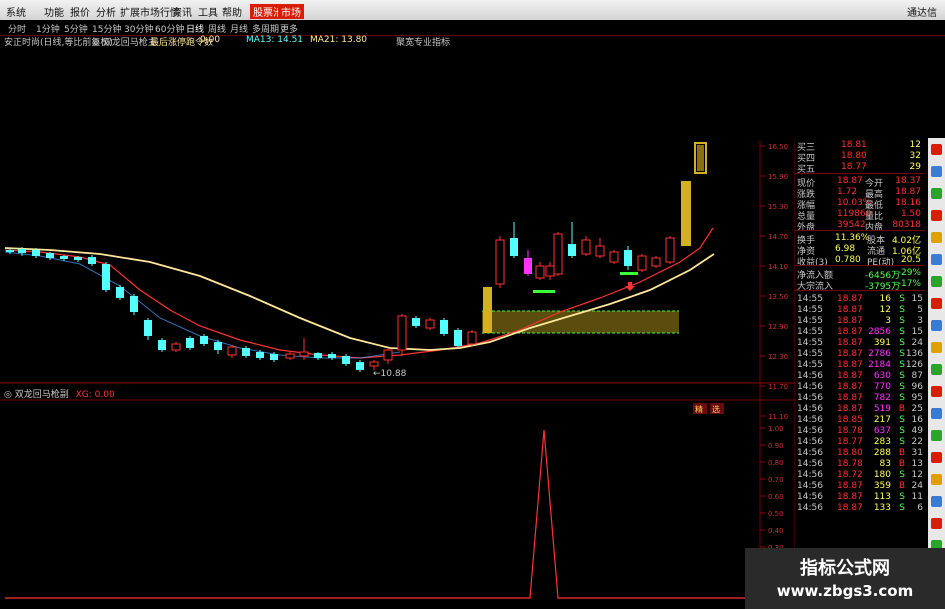  I want to click on quote-row: 涨幅 10.03% 最低 18.16, so click(860, 204).